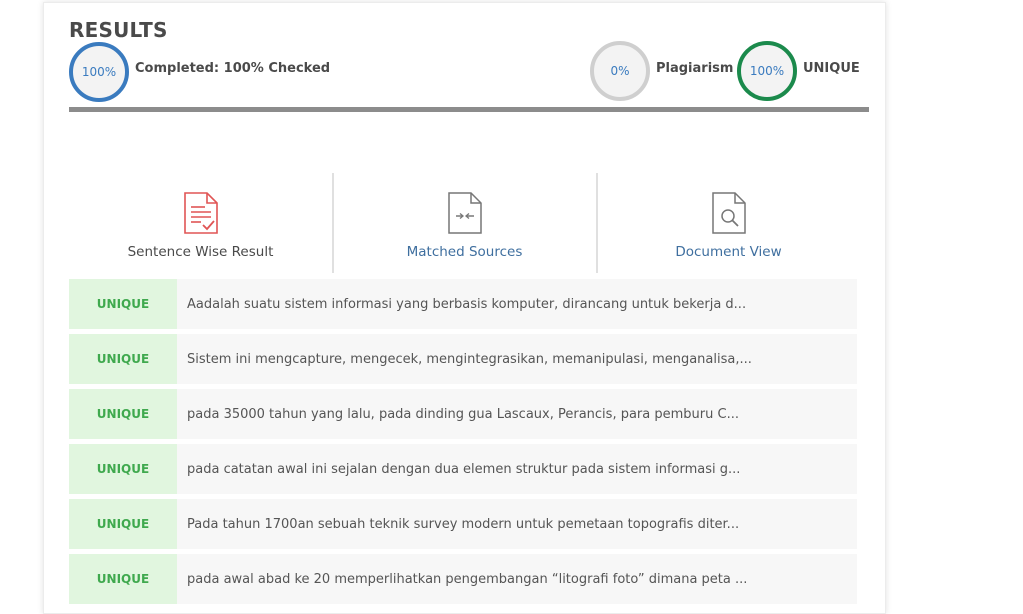 This screenshot has width=1023, height=614. Describe the element at coordinates (831, 68) in the screenshot. I see `unique-label: UNIQUE` at that location.